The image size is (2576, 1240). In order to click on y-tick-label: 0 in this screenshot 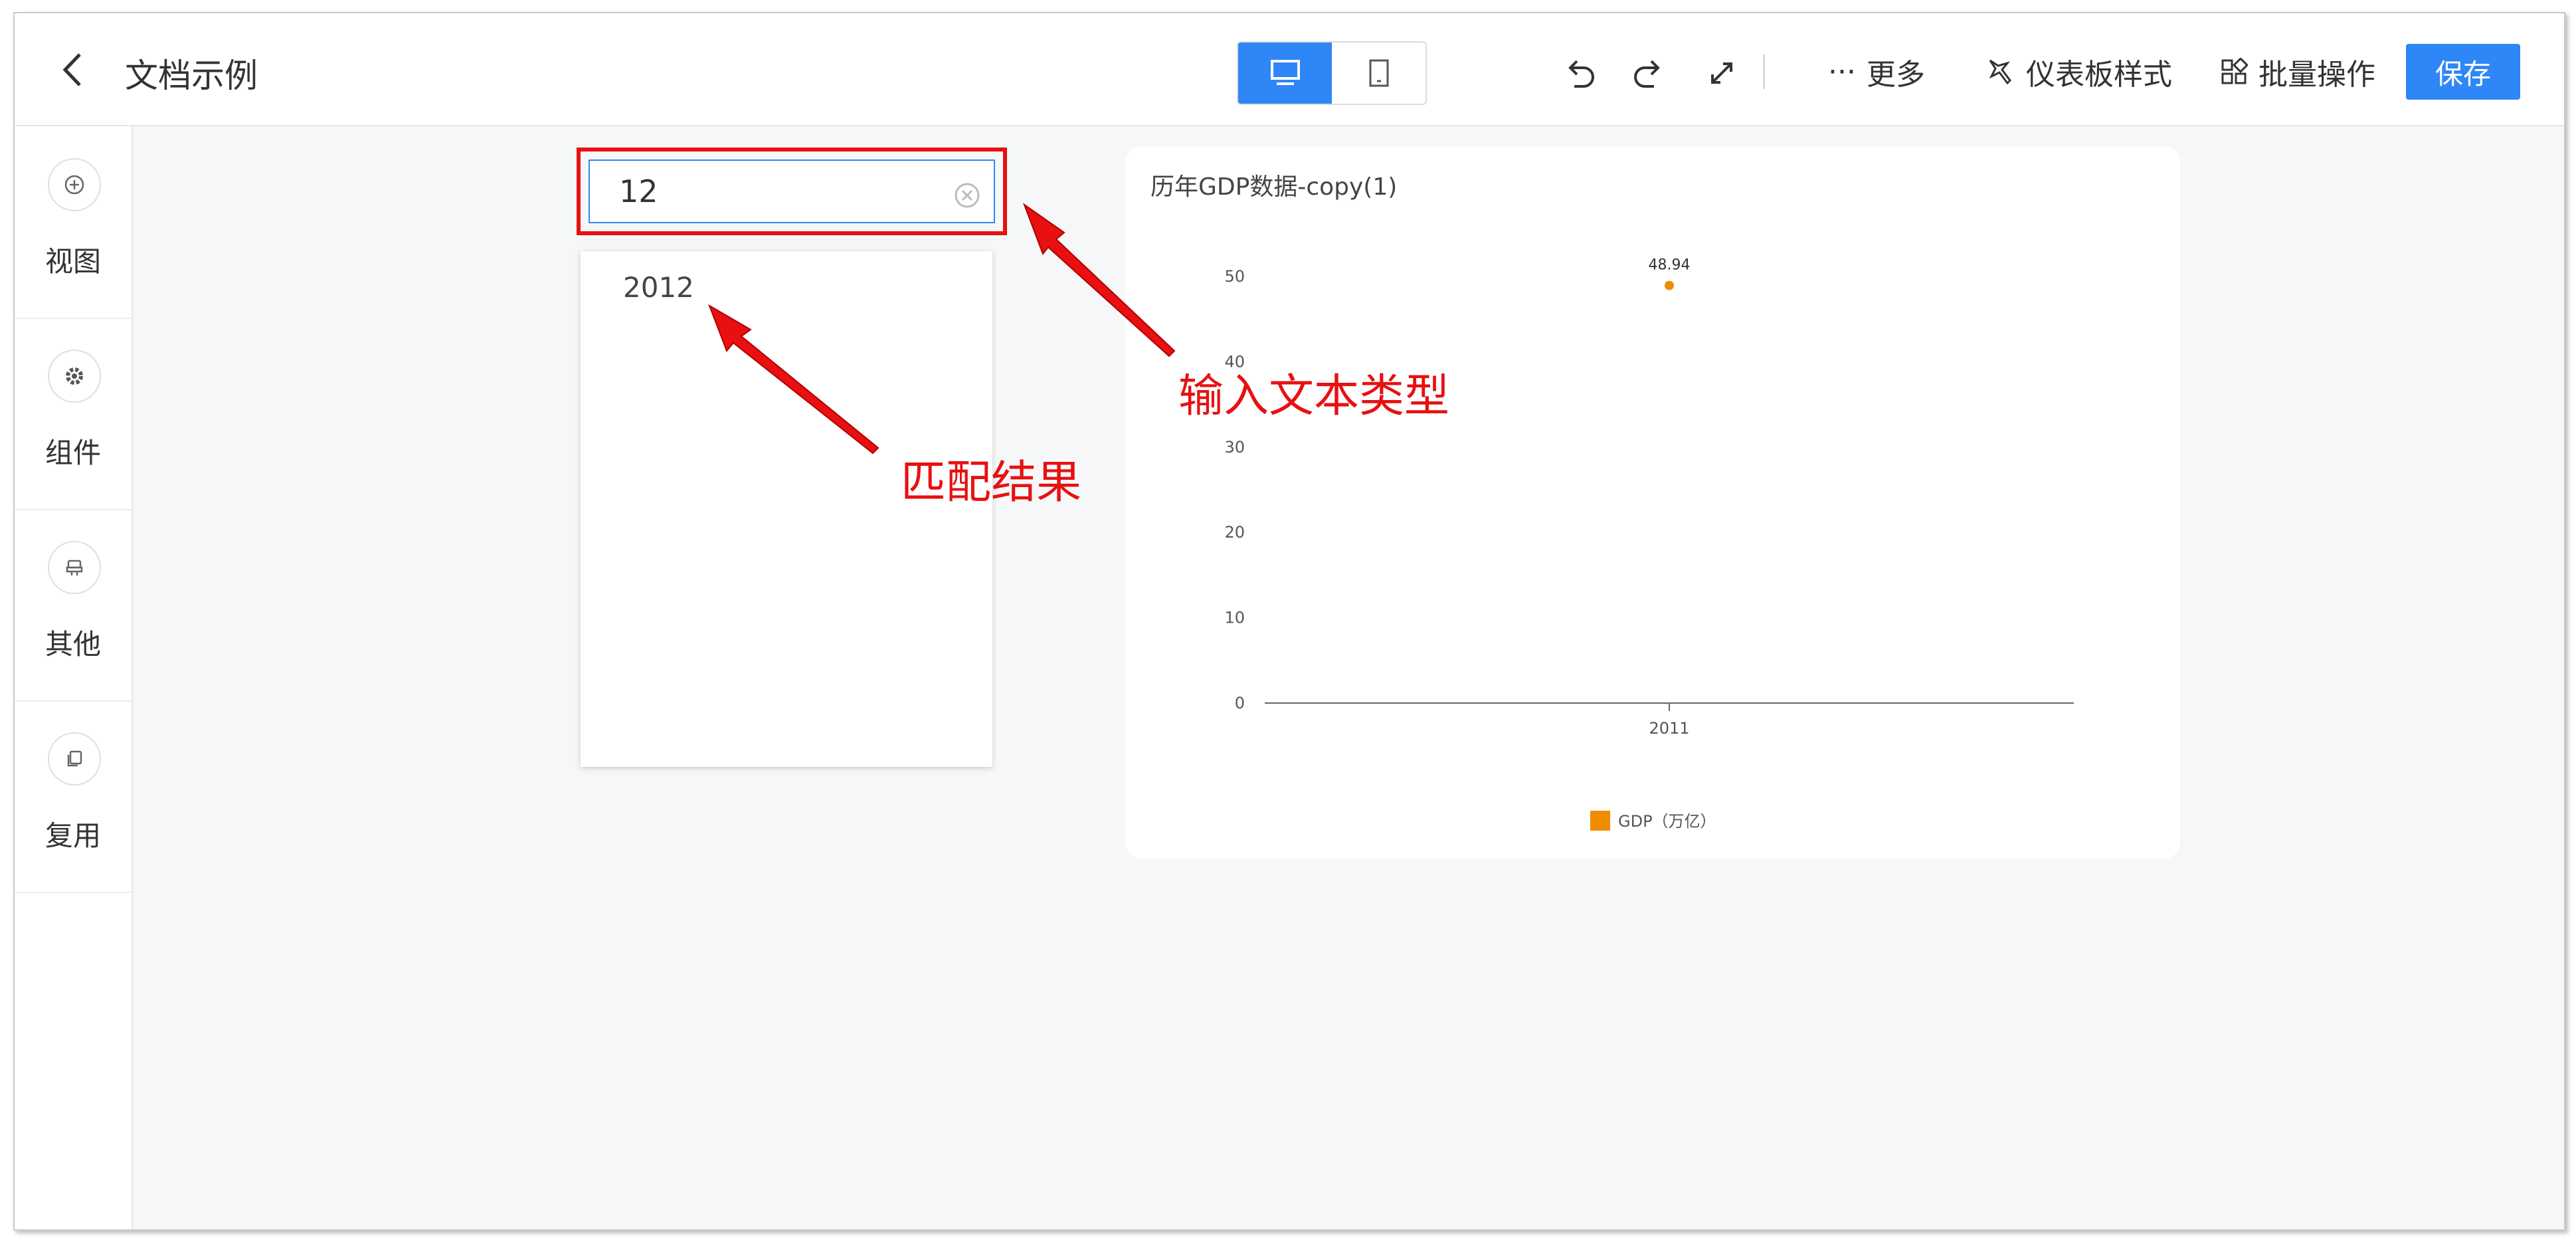, I will do `click(1240, 703)`.